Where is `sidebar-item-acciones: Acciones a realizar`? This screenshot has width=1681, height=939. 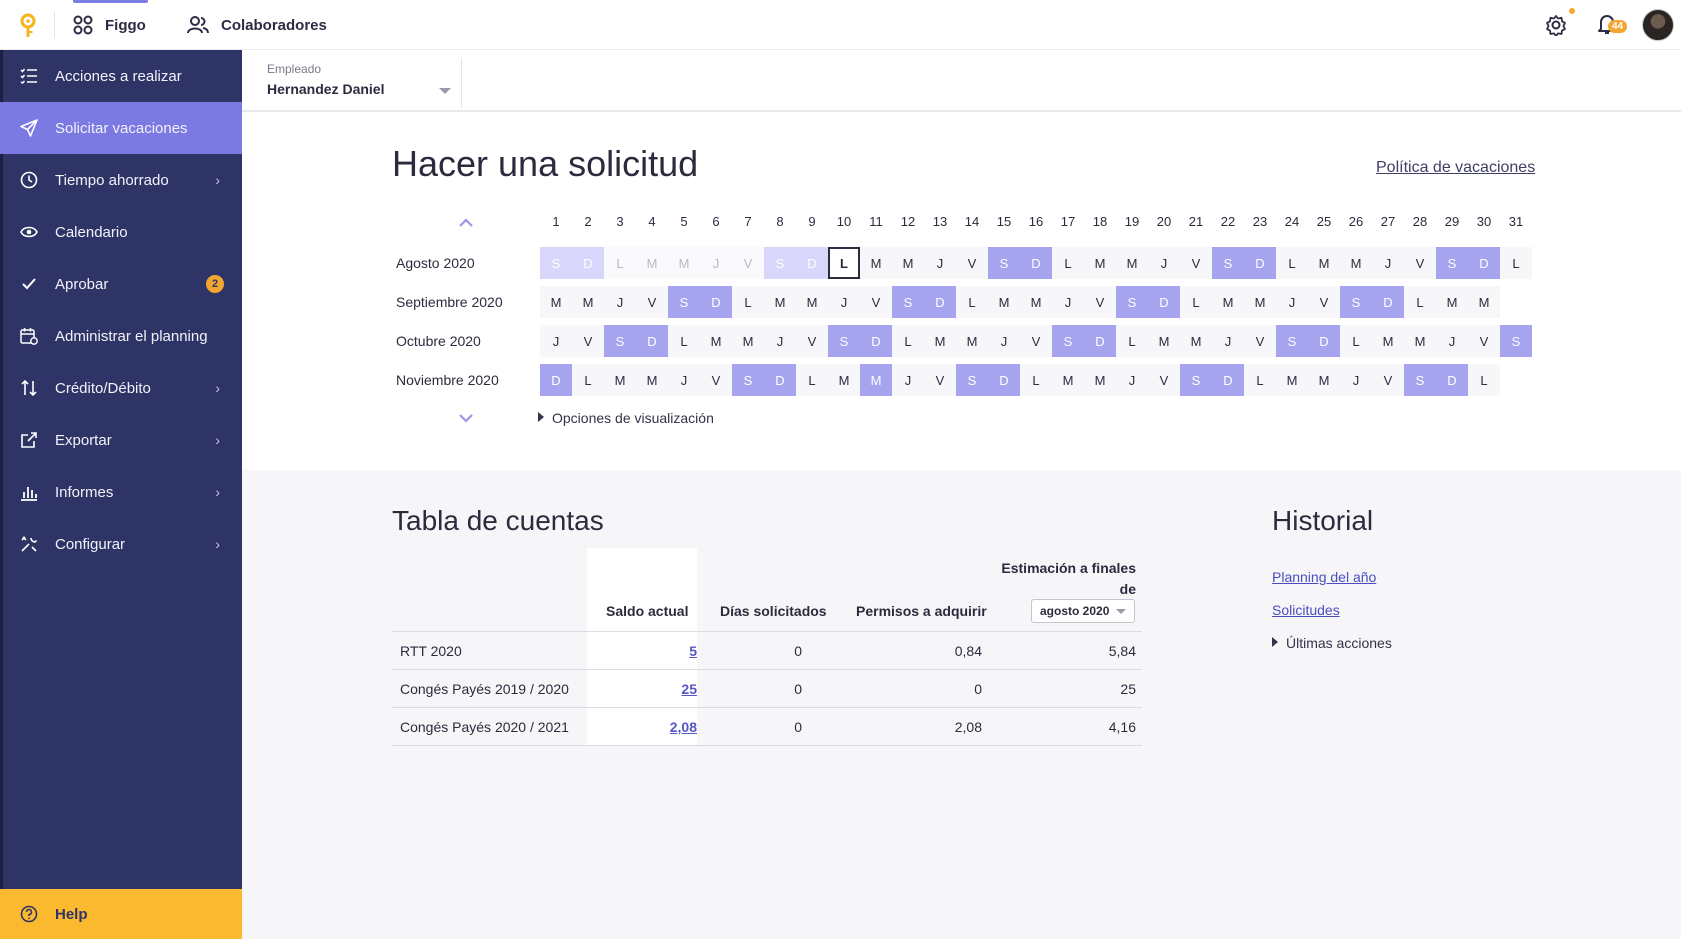
sidebar-item-acciones: Acciones a realizar is located at coordinates (121, 76).